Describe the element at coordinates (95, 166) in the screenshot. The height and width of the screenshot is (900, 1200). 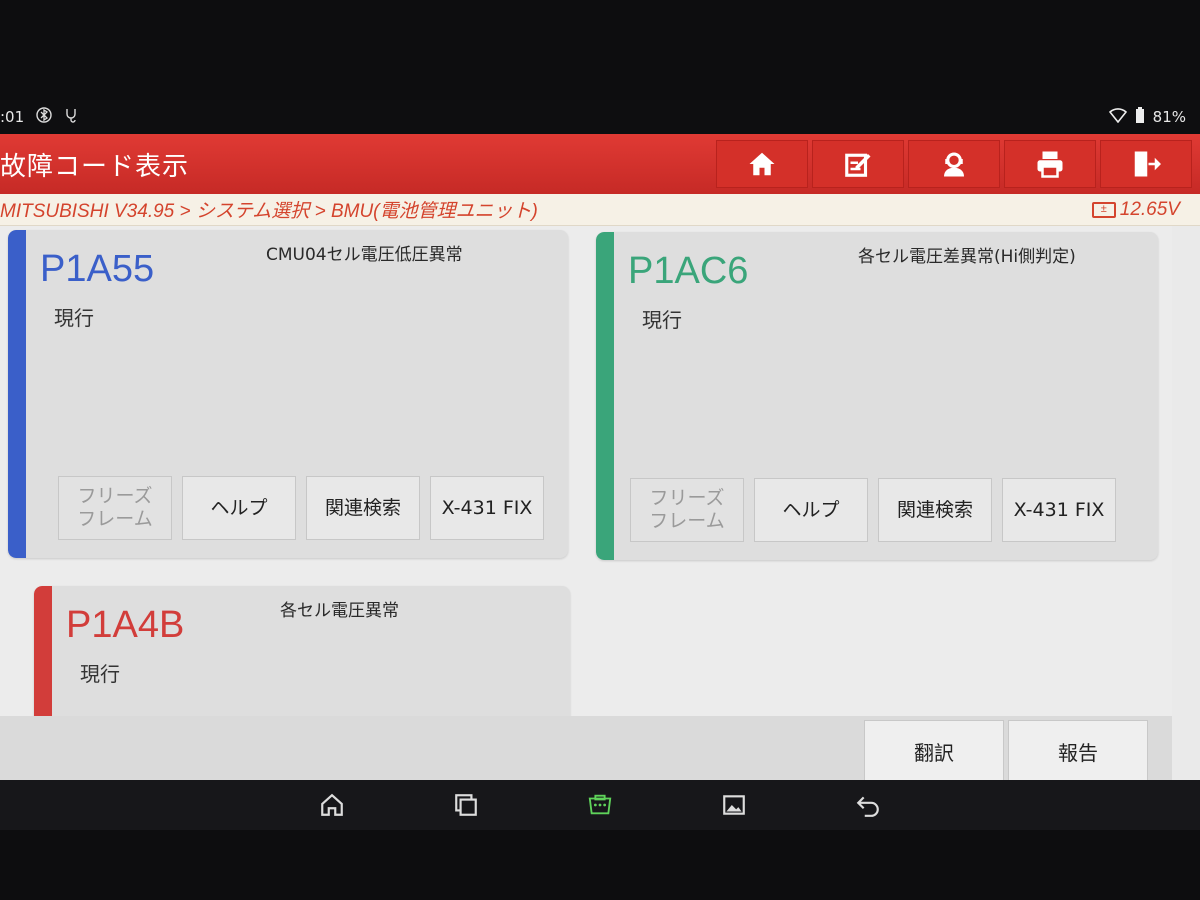
I see `page-title: 故障コード表示` at that location.